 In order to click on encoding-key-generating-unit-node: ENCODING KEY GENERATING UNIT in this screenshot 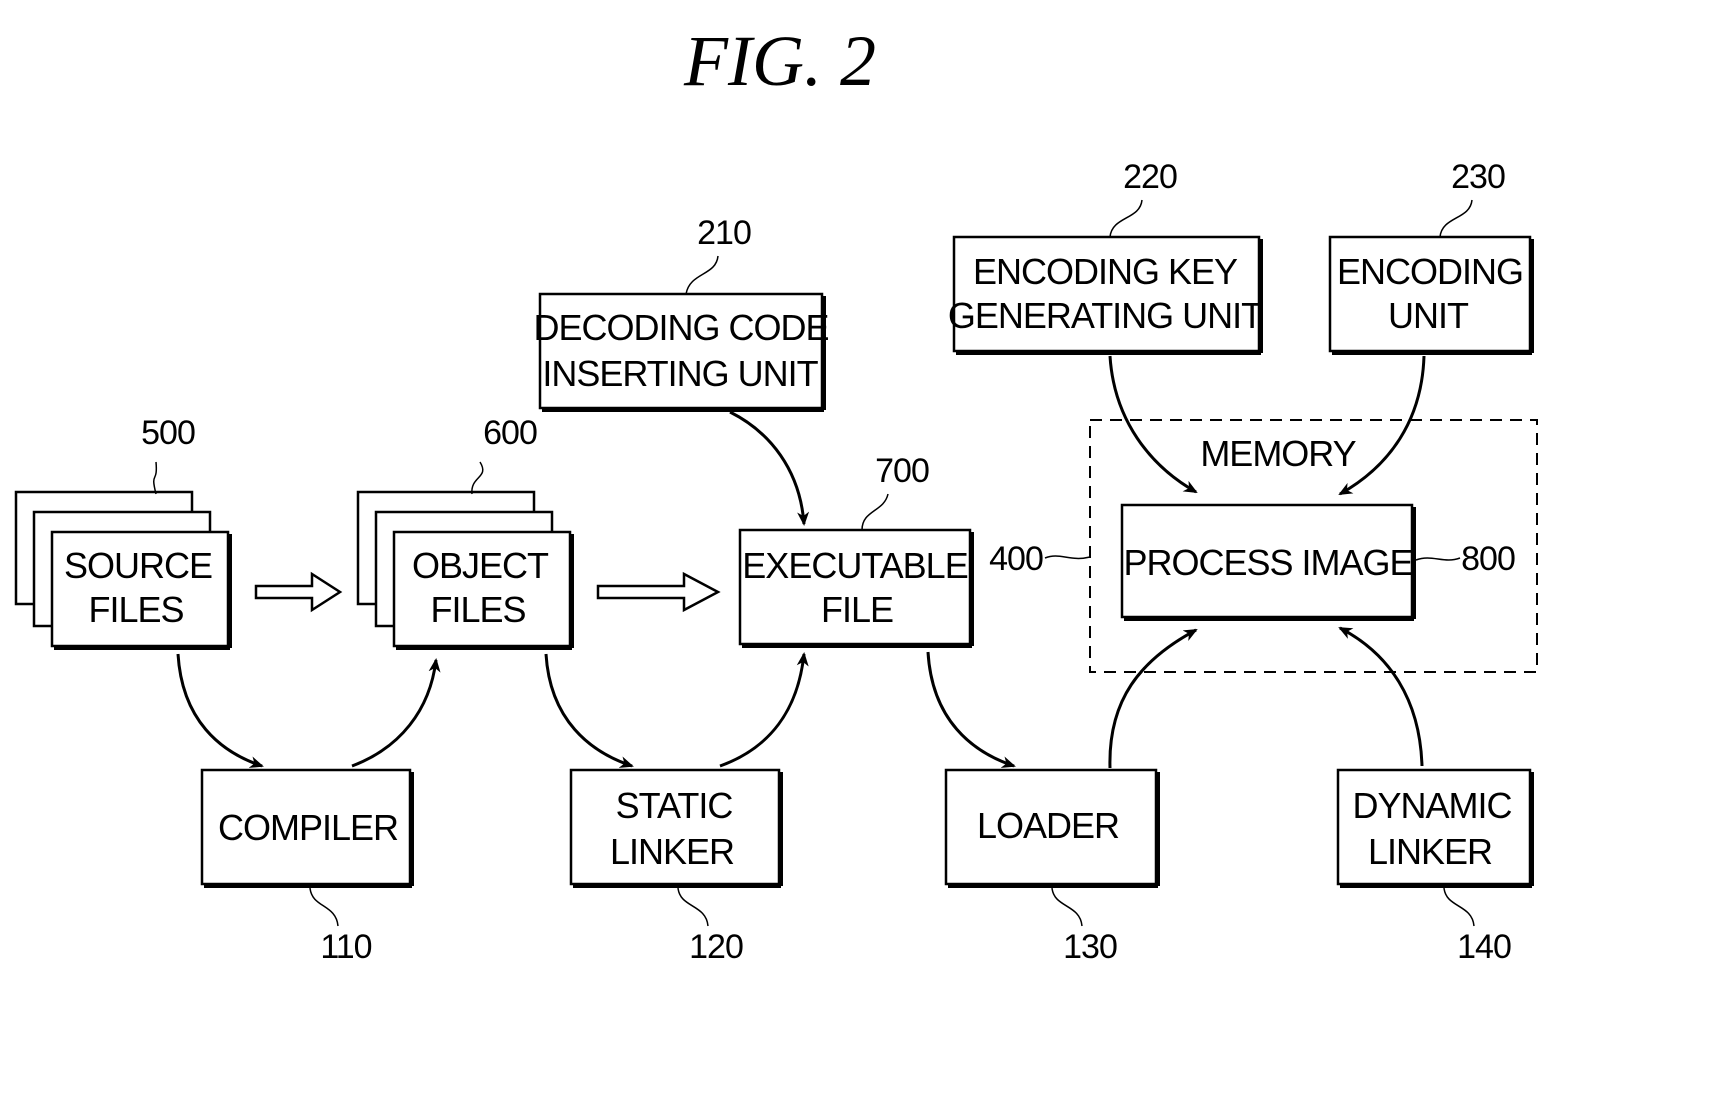, I will do `click(1106, 295)`.